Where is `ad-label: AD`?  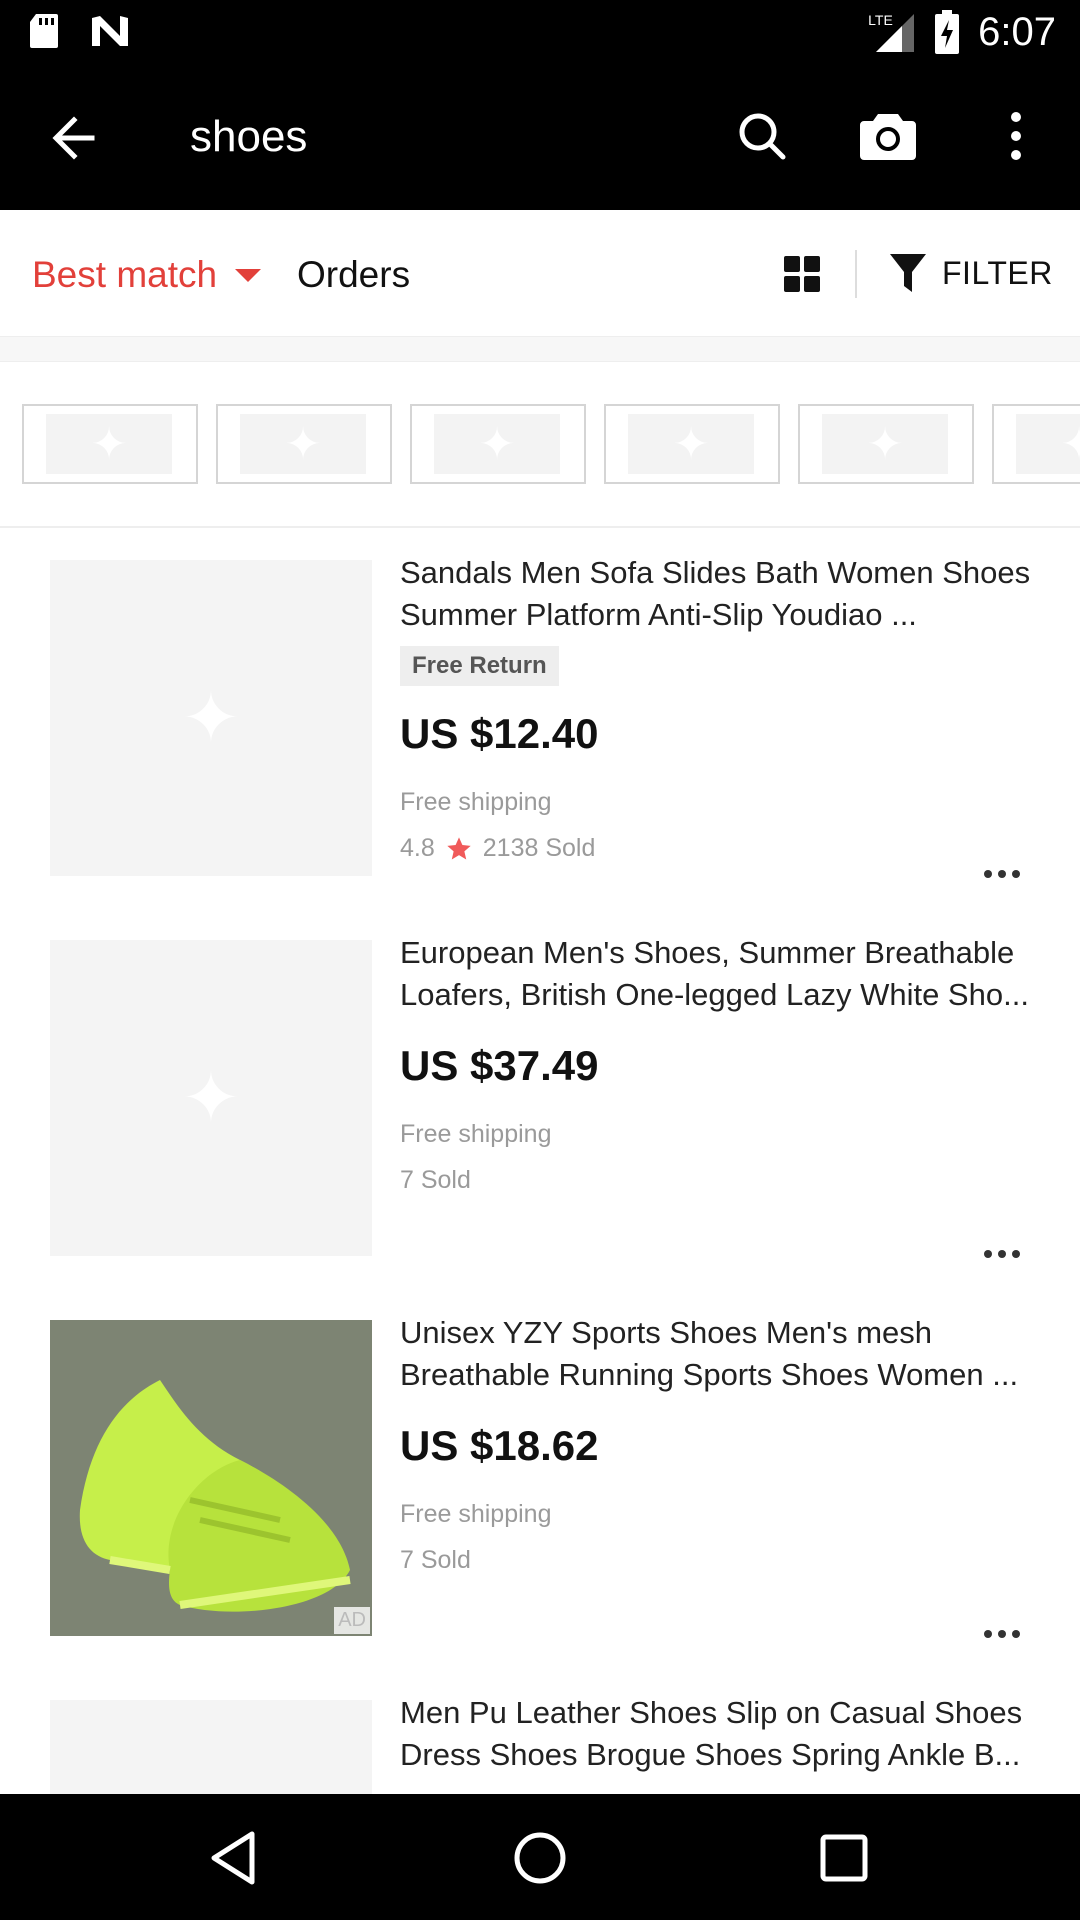
ad-label: AD is located at coordinates (352, 1620).